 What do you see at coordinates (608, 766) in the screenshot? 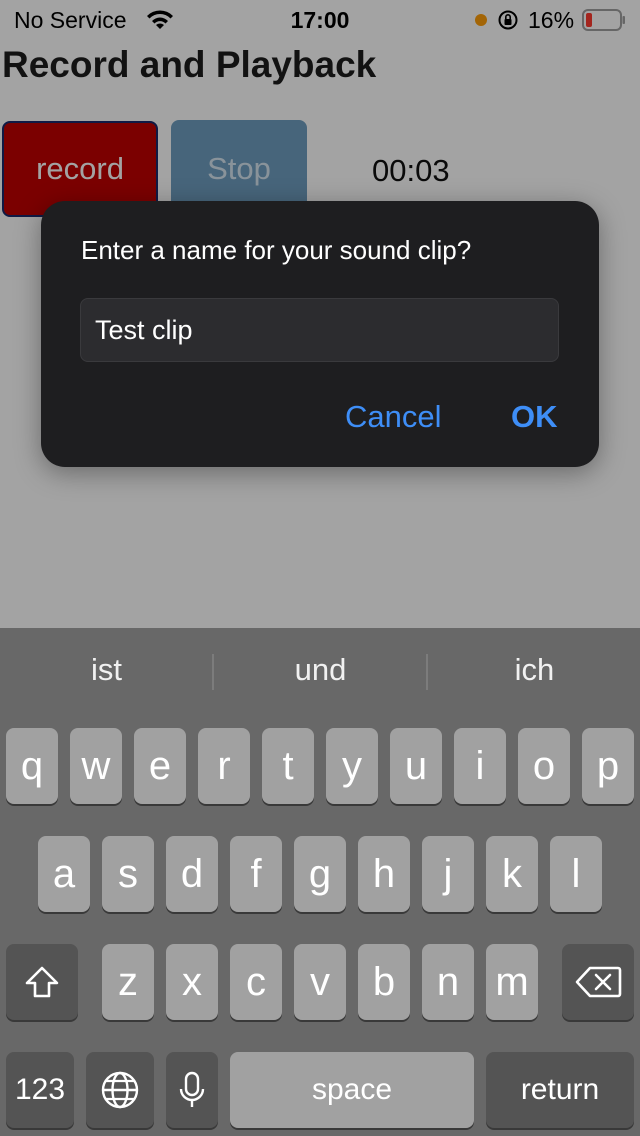
I see `key-p: p` at bounding box center [608, 766].